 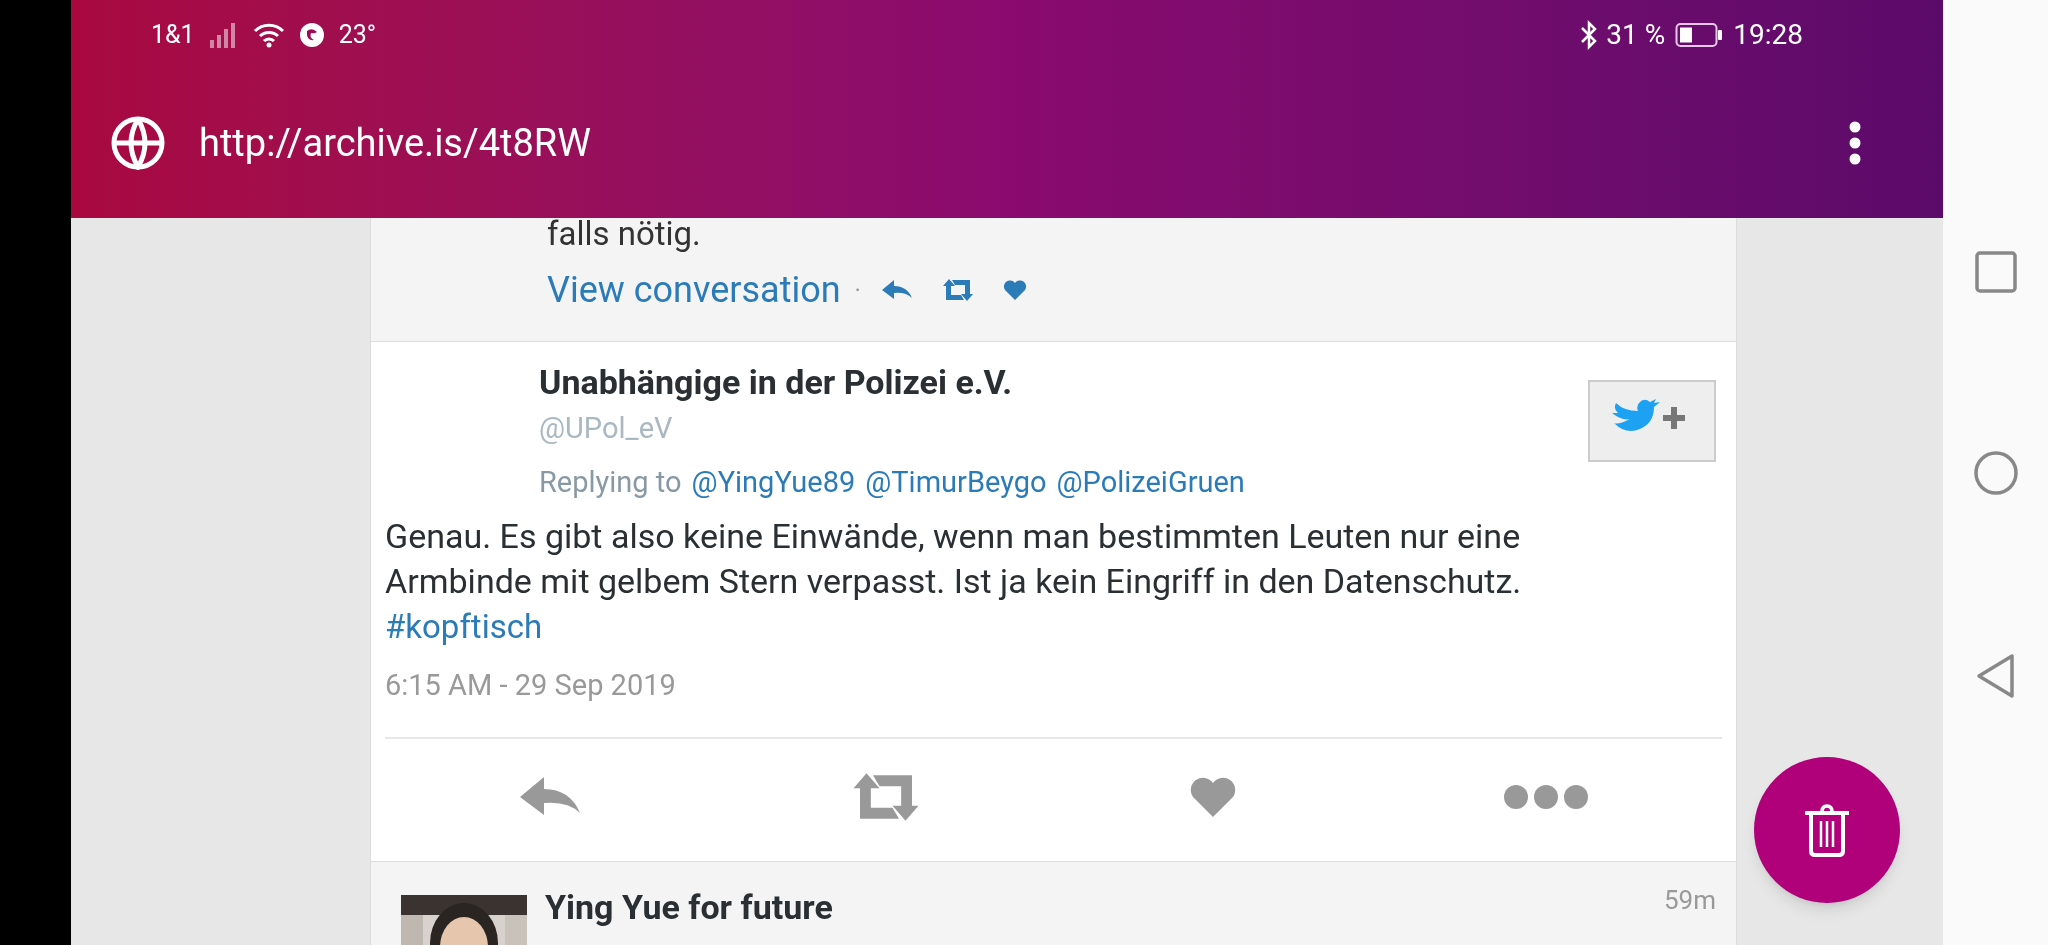 I want to click on mention-link: @YingYue89, so click(x=773, y=482).